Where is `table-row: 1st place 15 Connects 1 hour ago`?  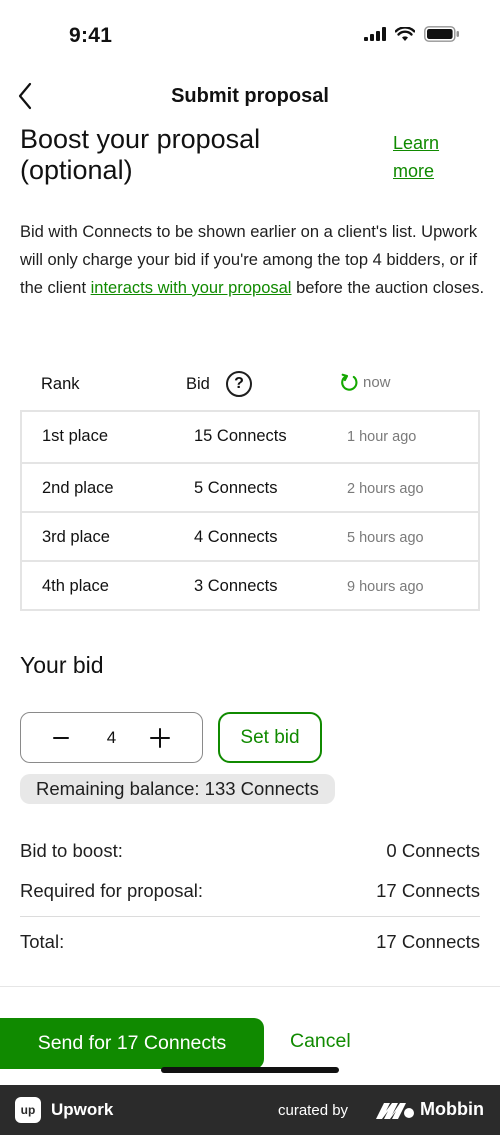 table-row: 1st place 15 Connects 1 hour ago is located at coordinates (250, 437).